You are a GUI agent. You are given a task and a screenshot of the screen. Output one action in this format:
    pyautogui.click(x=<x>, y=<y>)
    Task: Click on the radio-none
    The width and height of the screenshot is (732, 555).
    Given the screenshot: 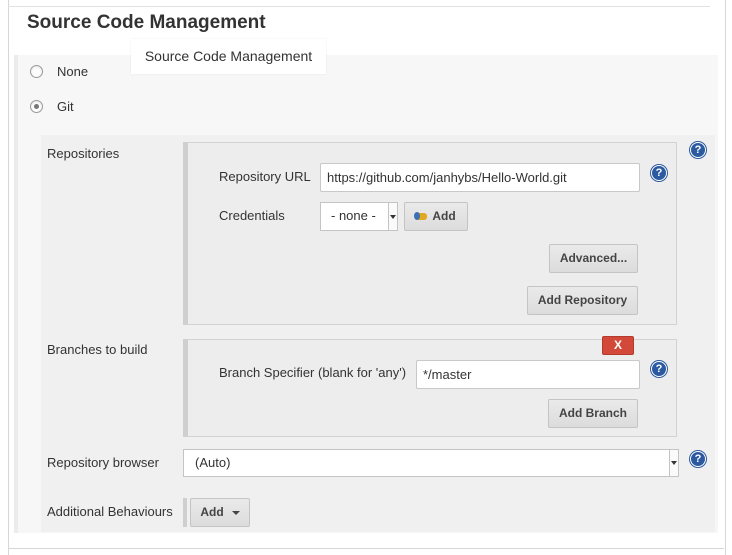 What is the action you would take?
    pyautogui.click(x=36, y=71)
    